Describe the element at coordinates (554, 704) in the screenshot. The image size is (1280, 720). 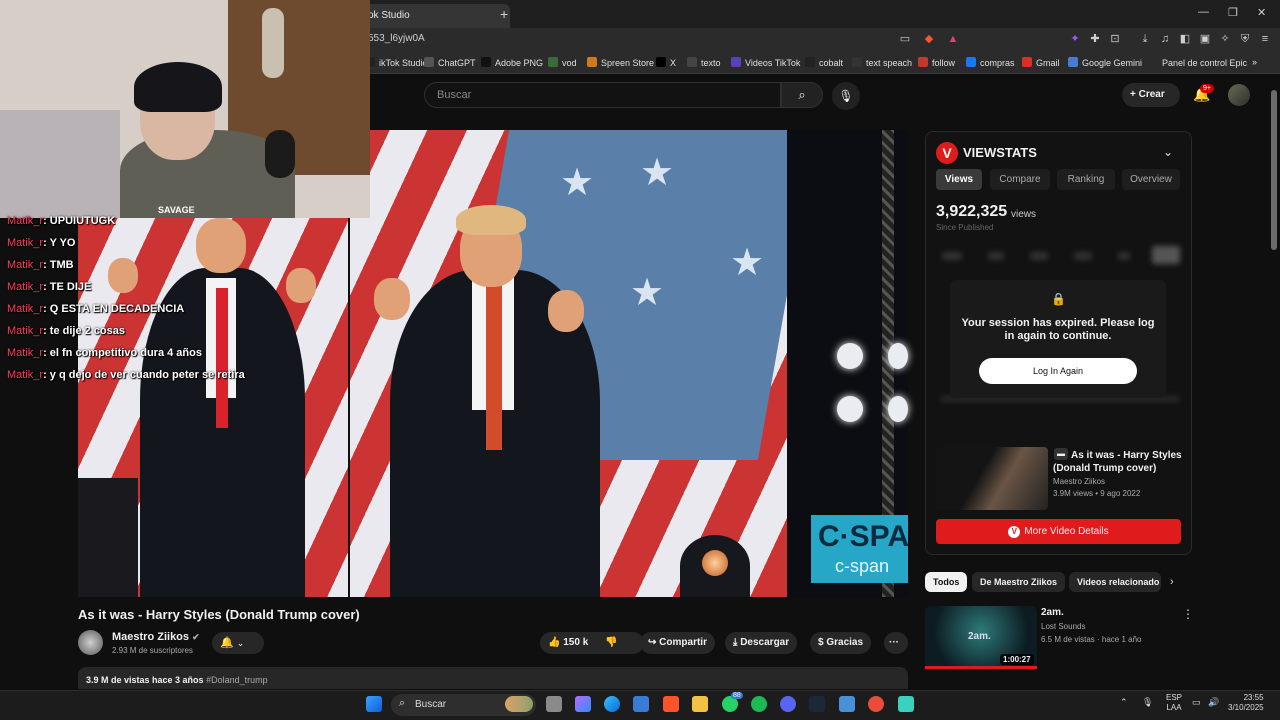
I see `task-view-icon` at that location.